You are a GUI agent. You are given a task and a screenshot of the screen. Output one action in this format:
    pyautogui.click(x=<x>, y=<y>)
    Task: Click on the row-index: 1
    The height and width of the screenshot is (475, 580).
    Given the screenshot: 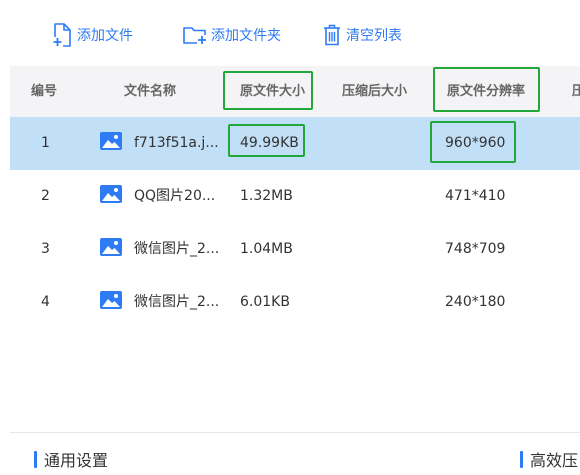 What is the action you would take?
    pyautogui.click(x=45, y=143)
    